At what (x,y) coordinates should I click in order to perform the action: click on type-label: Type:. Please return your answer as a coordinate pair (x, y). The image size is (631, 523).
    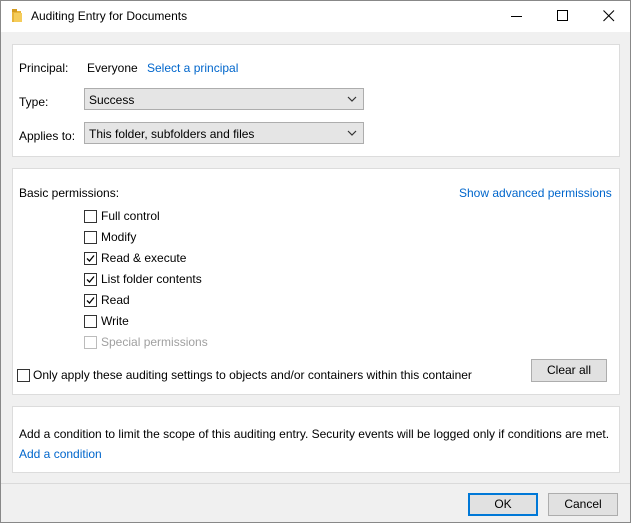
    Looking at the image, I should click on (34, 102).